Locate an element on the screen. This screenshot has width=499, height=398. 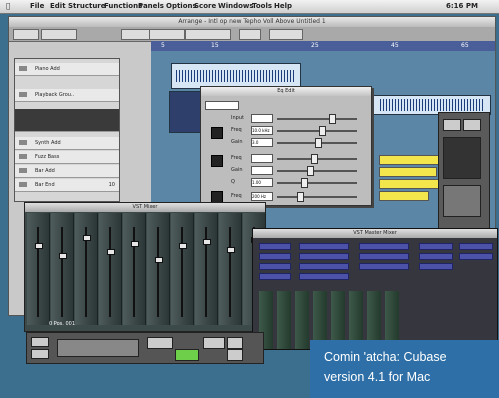
track-row: Playback Grou.. is located at coordinates (67, 95).